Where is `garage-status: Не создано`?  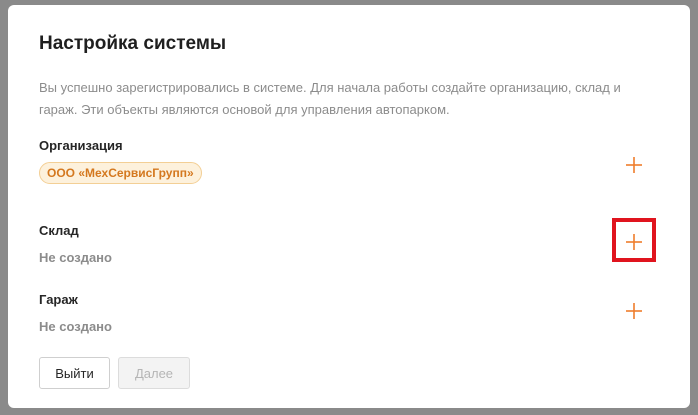
garage-status: Не создано is located at coordinates (75, 326).